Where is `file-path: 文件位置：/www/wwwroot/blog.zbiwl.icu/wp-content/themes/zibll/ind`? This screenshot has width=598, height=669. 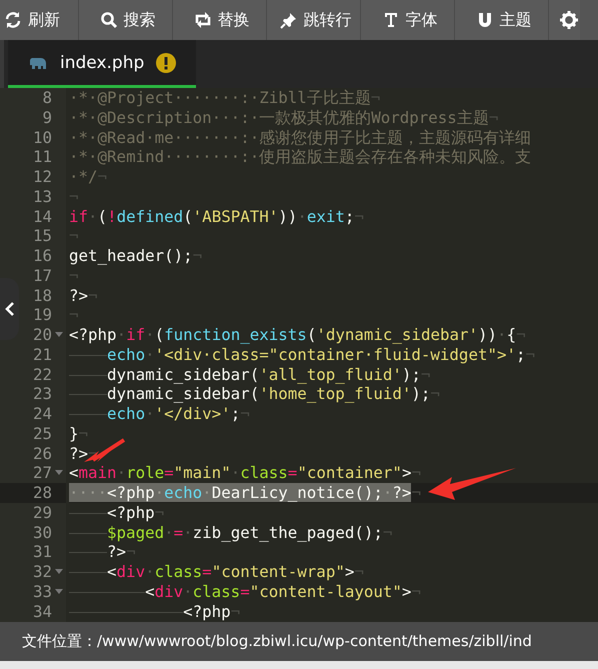
file-path: 文件位置：/www/wwwroot/blog.zbiwl.icu/wp-content/themes/zibll/ind is located at coordinates (277, 641).